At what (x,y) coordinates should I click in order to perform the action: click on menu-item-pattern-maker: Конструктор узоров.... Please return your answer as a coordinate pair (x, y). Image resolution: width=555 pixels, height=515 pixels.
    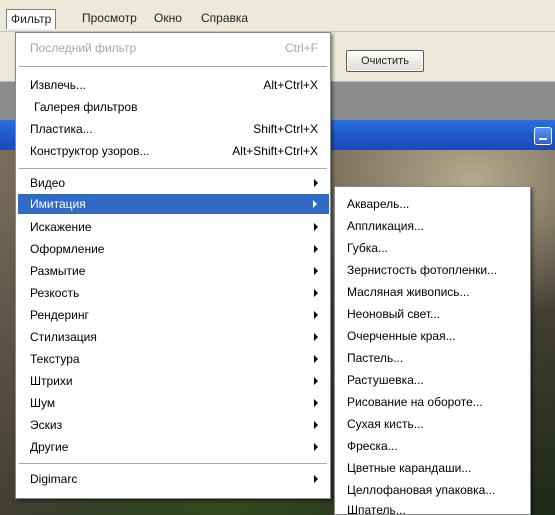
    Looking at the image, I should click on (90, 151).